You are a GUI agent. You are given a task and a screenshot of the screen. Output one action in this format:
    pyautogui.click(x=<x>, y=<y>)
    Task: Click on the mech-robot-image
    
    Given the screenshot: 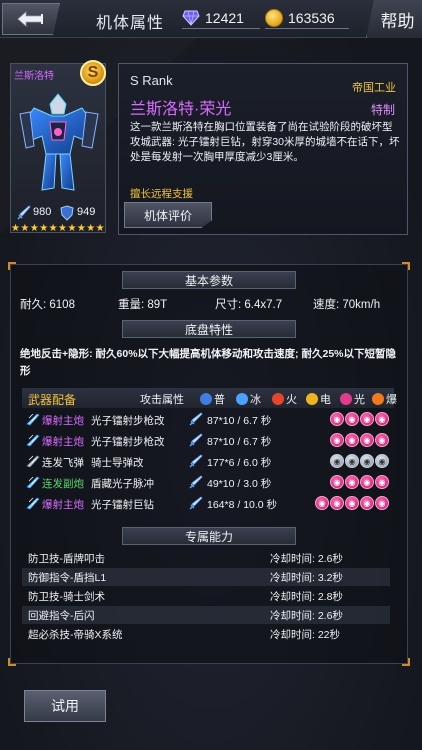 What is the action you would take?
    pyautogui.click(x=59, y=142)
    